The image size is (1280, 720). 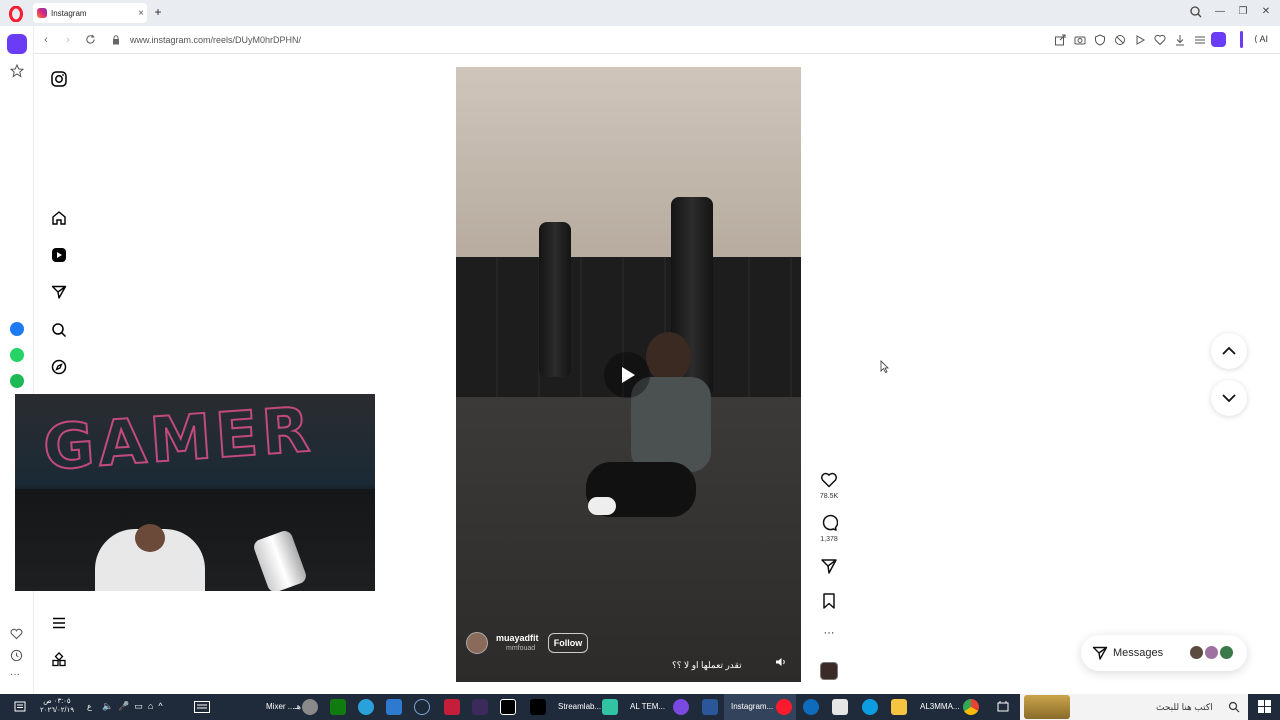 What do you see at coordinates (20, 707) in the screenshot?
I see `notification-center-icon` at bounding box center [20, 707].